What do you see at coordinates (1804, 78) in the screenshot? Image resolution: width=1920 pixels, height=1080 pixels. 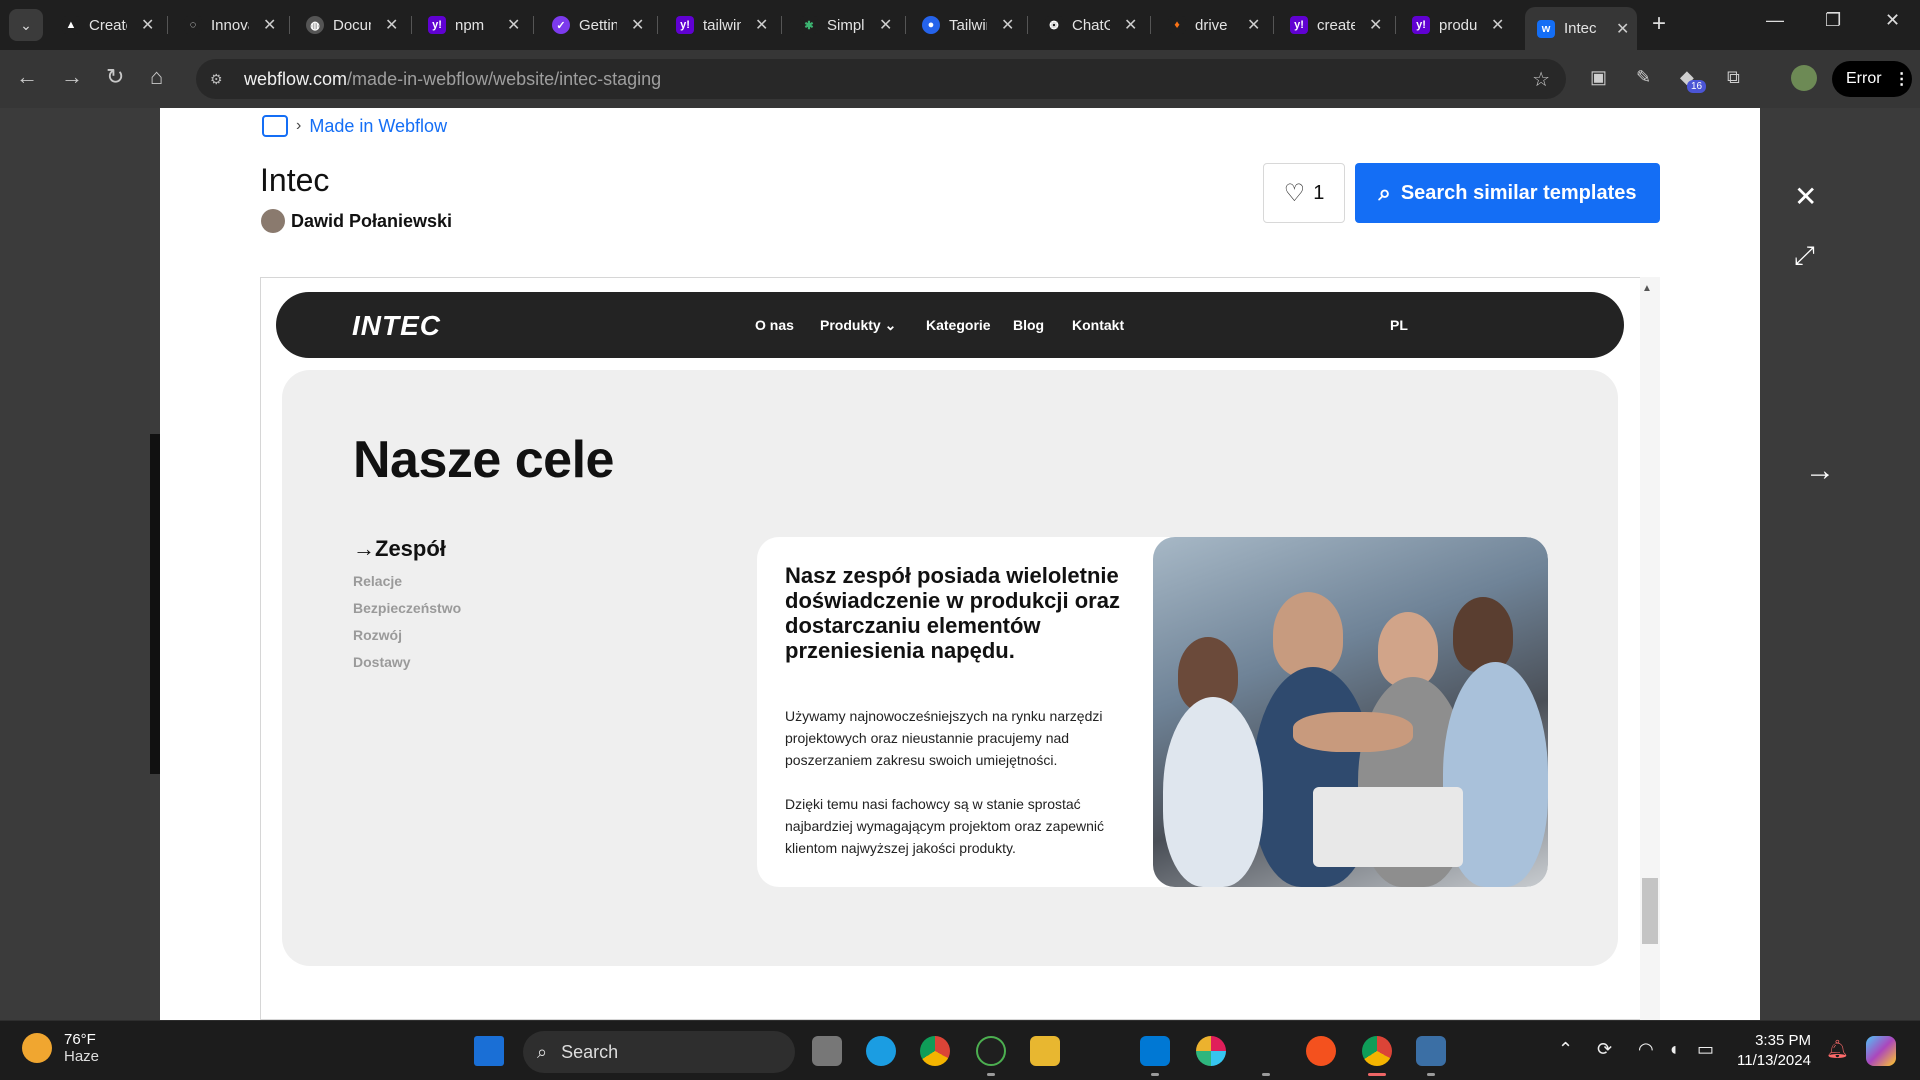 I see `profile-avatar` at bounding box center [1804, 78].